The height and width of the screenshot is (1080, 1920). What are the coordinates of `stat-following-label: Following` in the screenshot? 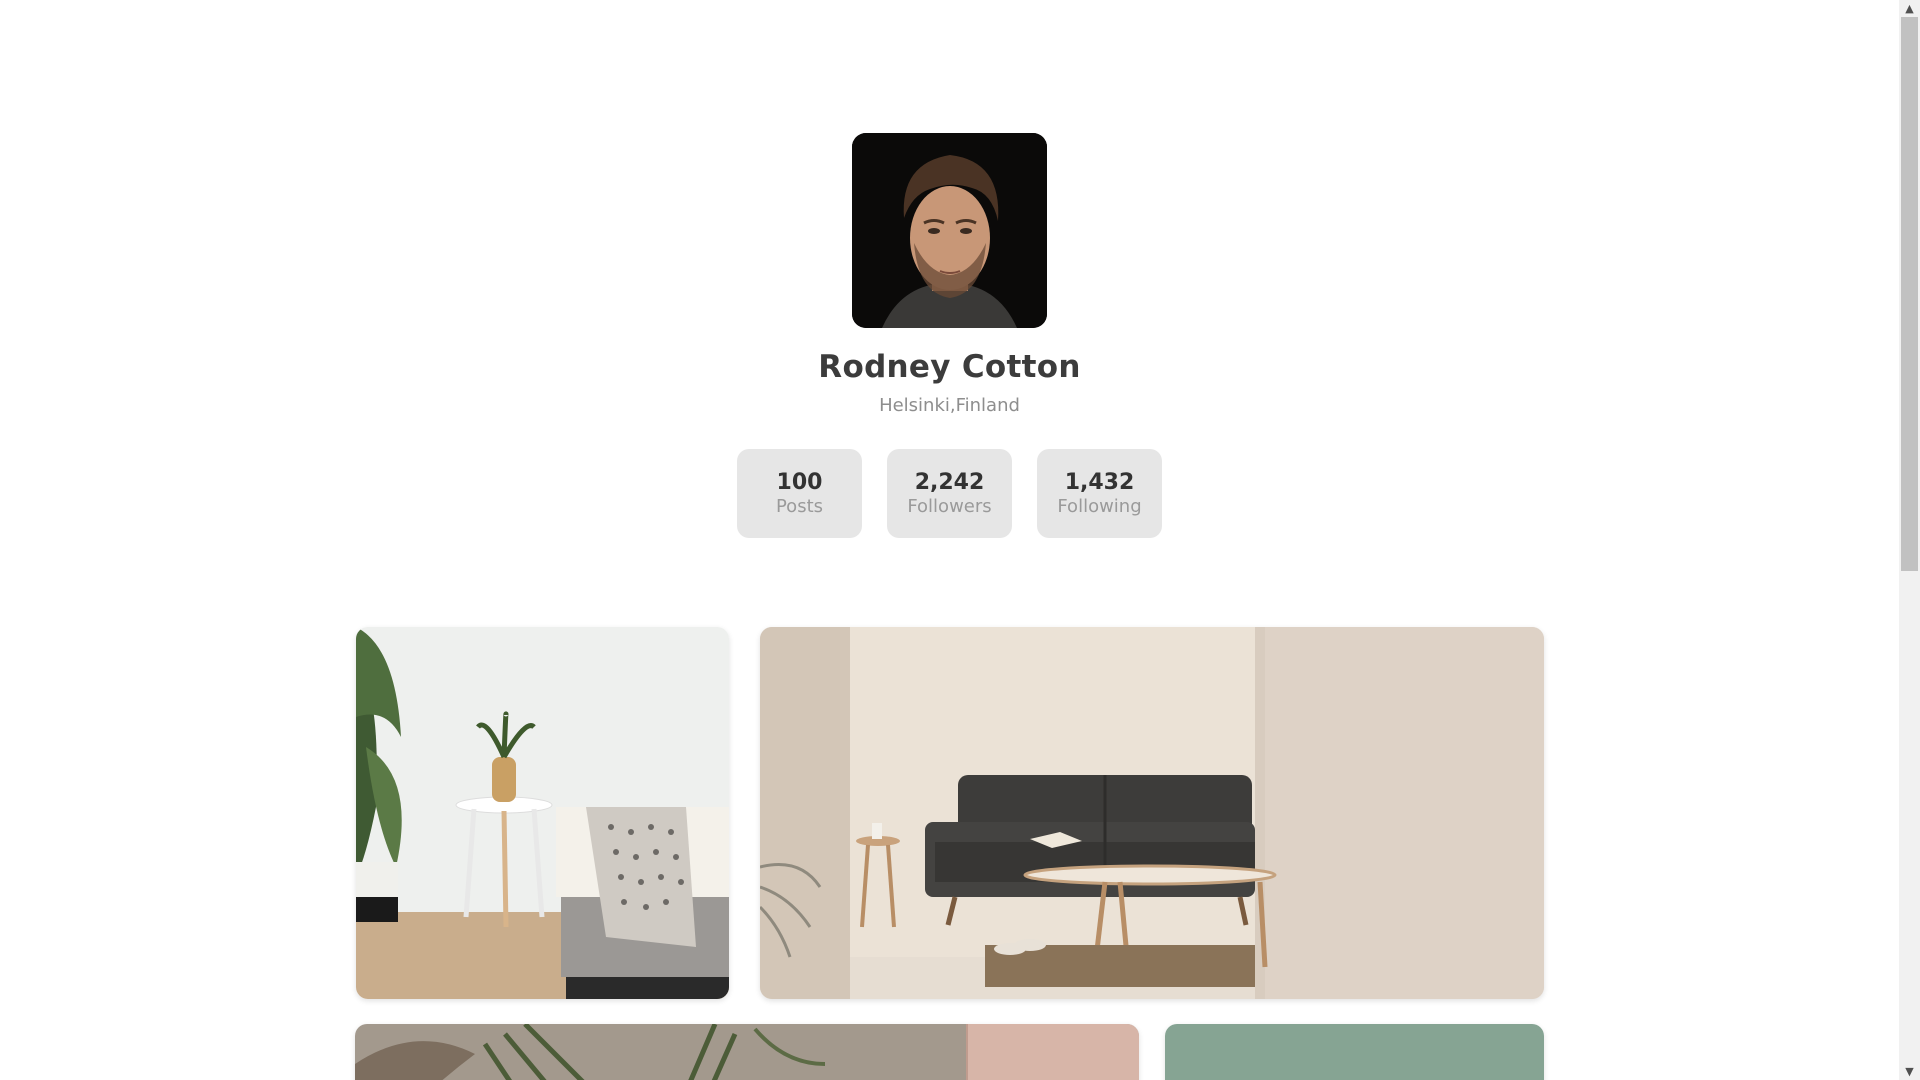 It's located at (1099, 506).